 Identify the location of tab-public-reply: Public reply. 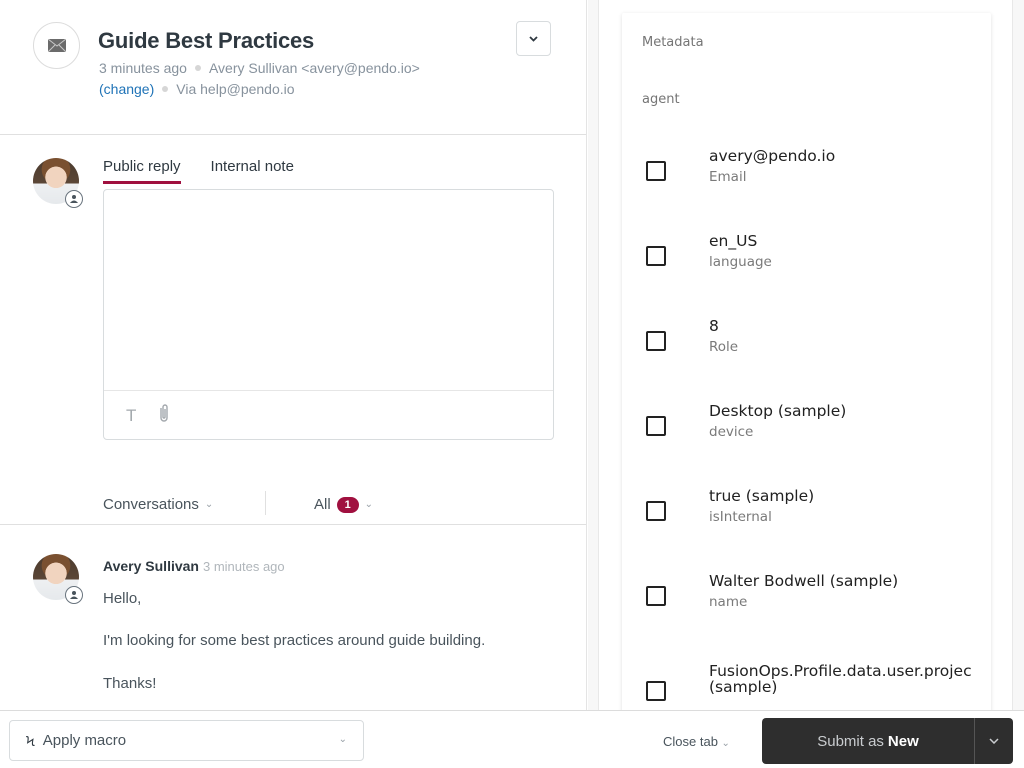
(142, 171).